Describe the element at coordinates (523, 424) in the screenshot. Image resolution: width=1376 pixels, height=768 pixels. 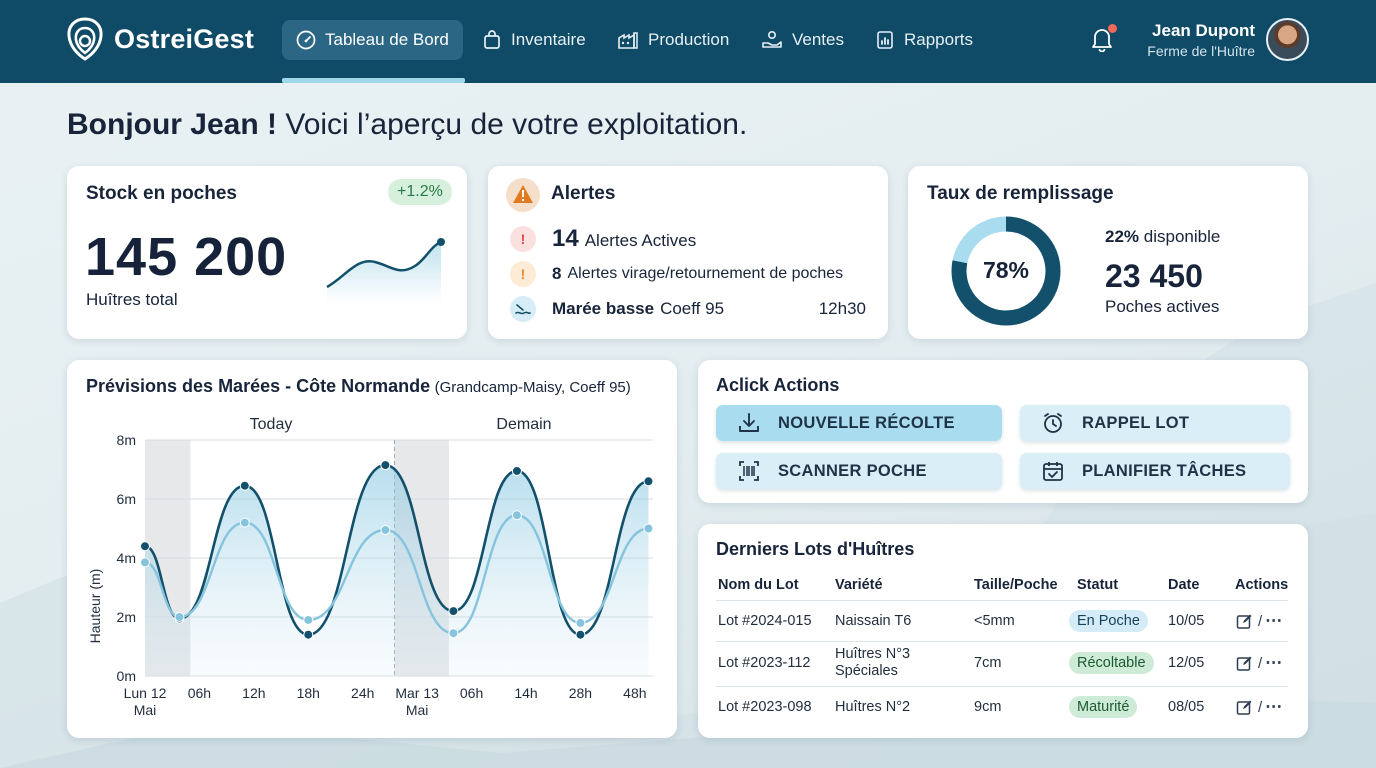
I see `chart-day-label-tomorrow: Demain` at that location.